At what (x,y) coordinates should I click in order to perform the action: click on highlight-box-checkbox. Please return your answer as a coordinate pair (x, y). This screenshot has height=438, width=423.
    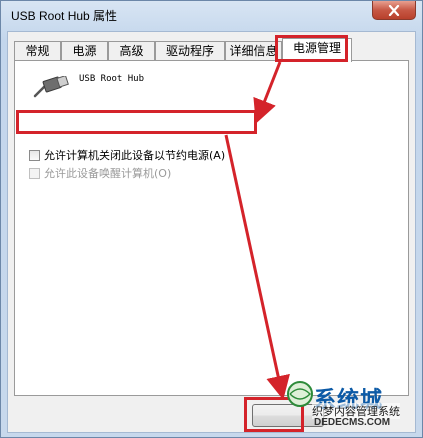
    Looking at the image, I should click on (136, 122).